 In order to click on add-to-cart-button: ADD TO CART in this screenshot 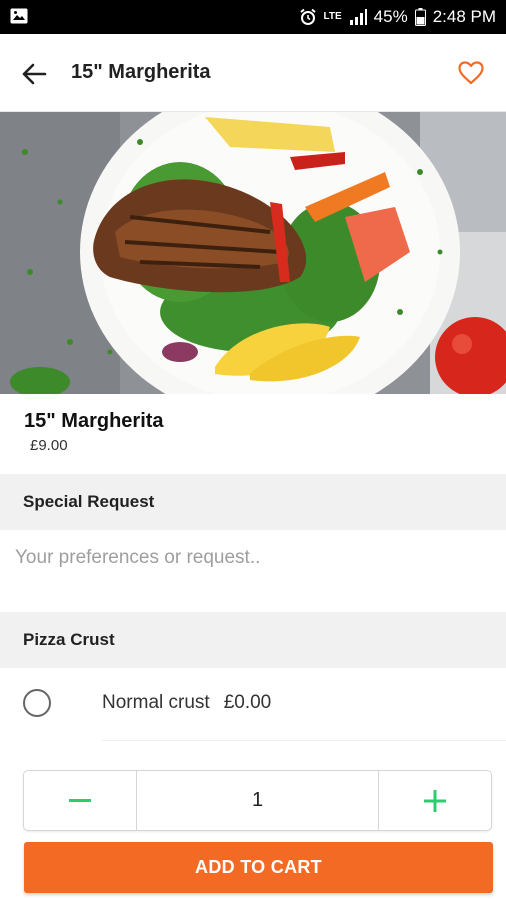, I will do `click(258, 867)`.